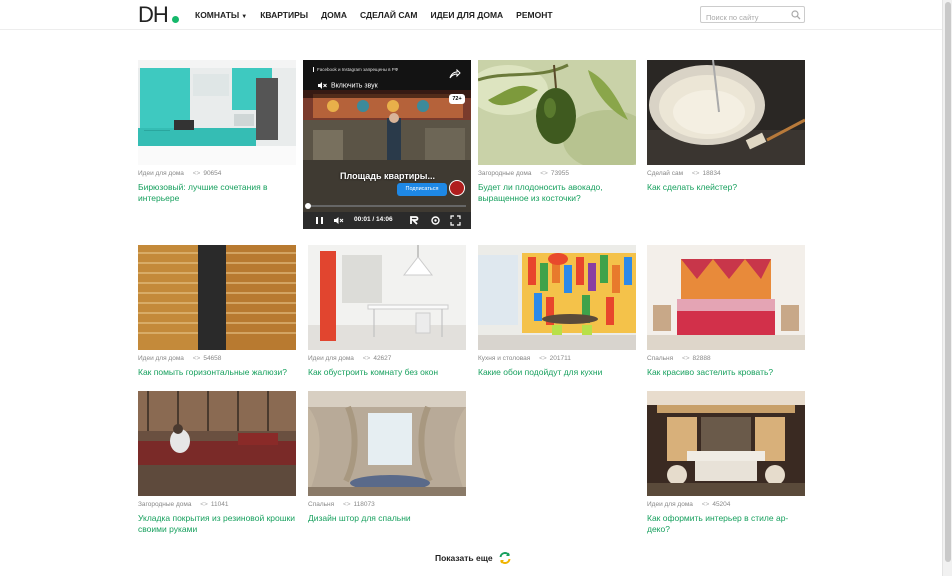  Describe the element at coordinates (387, 358) in the screenshot. I see `article-meta: Идеи для дома <> 42627` at that location.